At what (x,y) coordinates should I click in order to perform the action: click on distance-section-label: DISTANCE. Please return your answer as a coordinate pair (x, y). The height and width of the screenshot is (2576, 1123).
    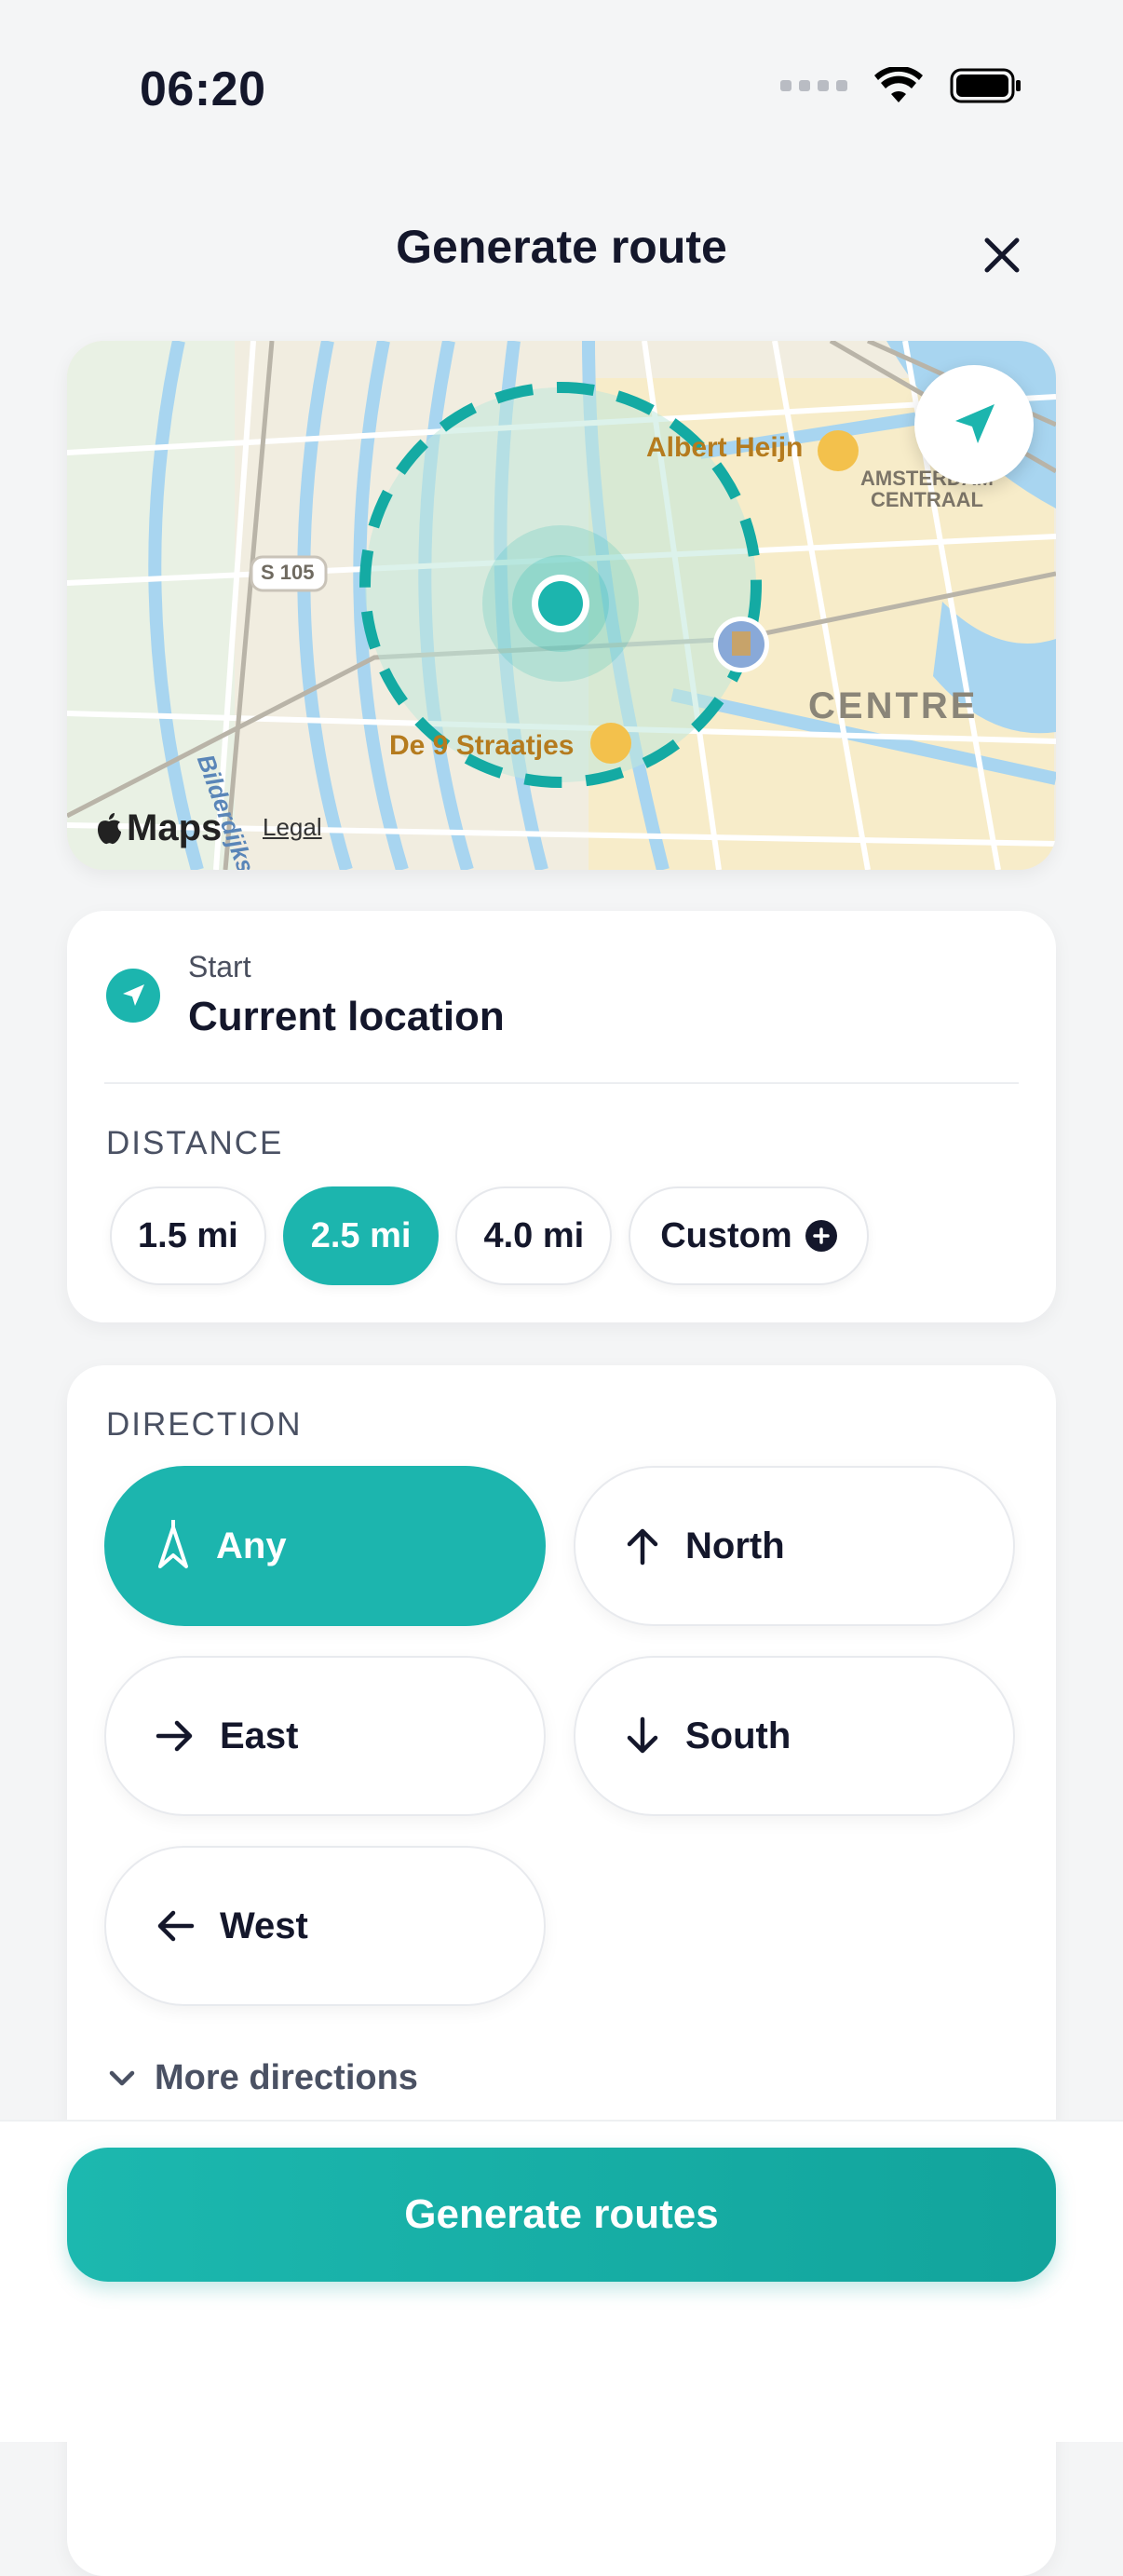
    Looking at the image, I should click on (195, 1143).